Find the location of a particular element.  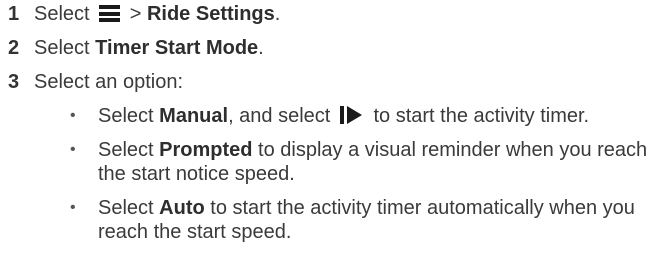

step-number: 1 is located at coordinates (14, 14).